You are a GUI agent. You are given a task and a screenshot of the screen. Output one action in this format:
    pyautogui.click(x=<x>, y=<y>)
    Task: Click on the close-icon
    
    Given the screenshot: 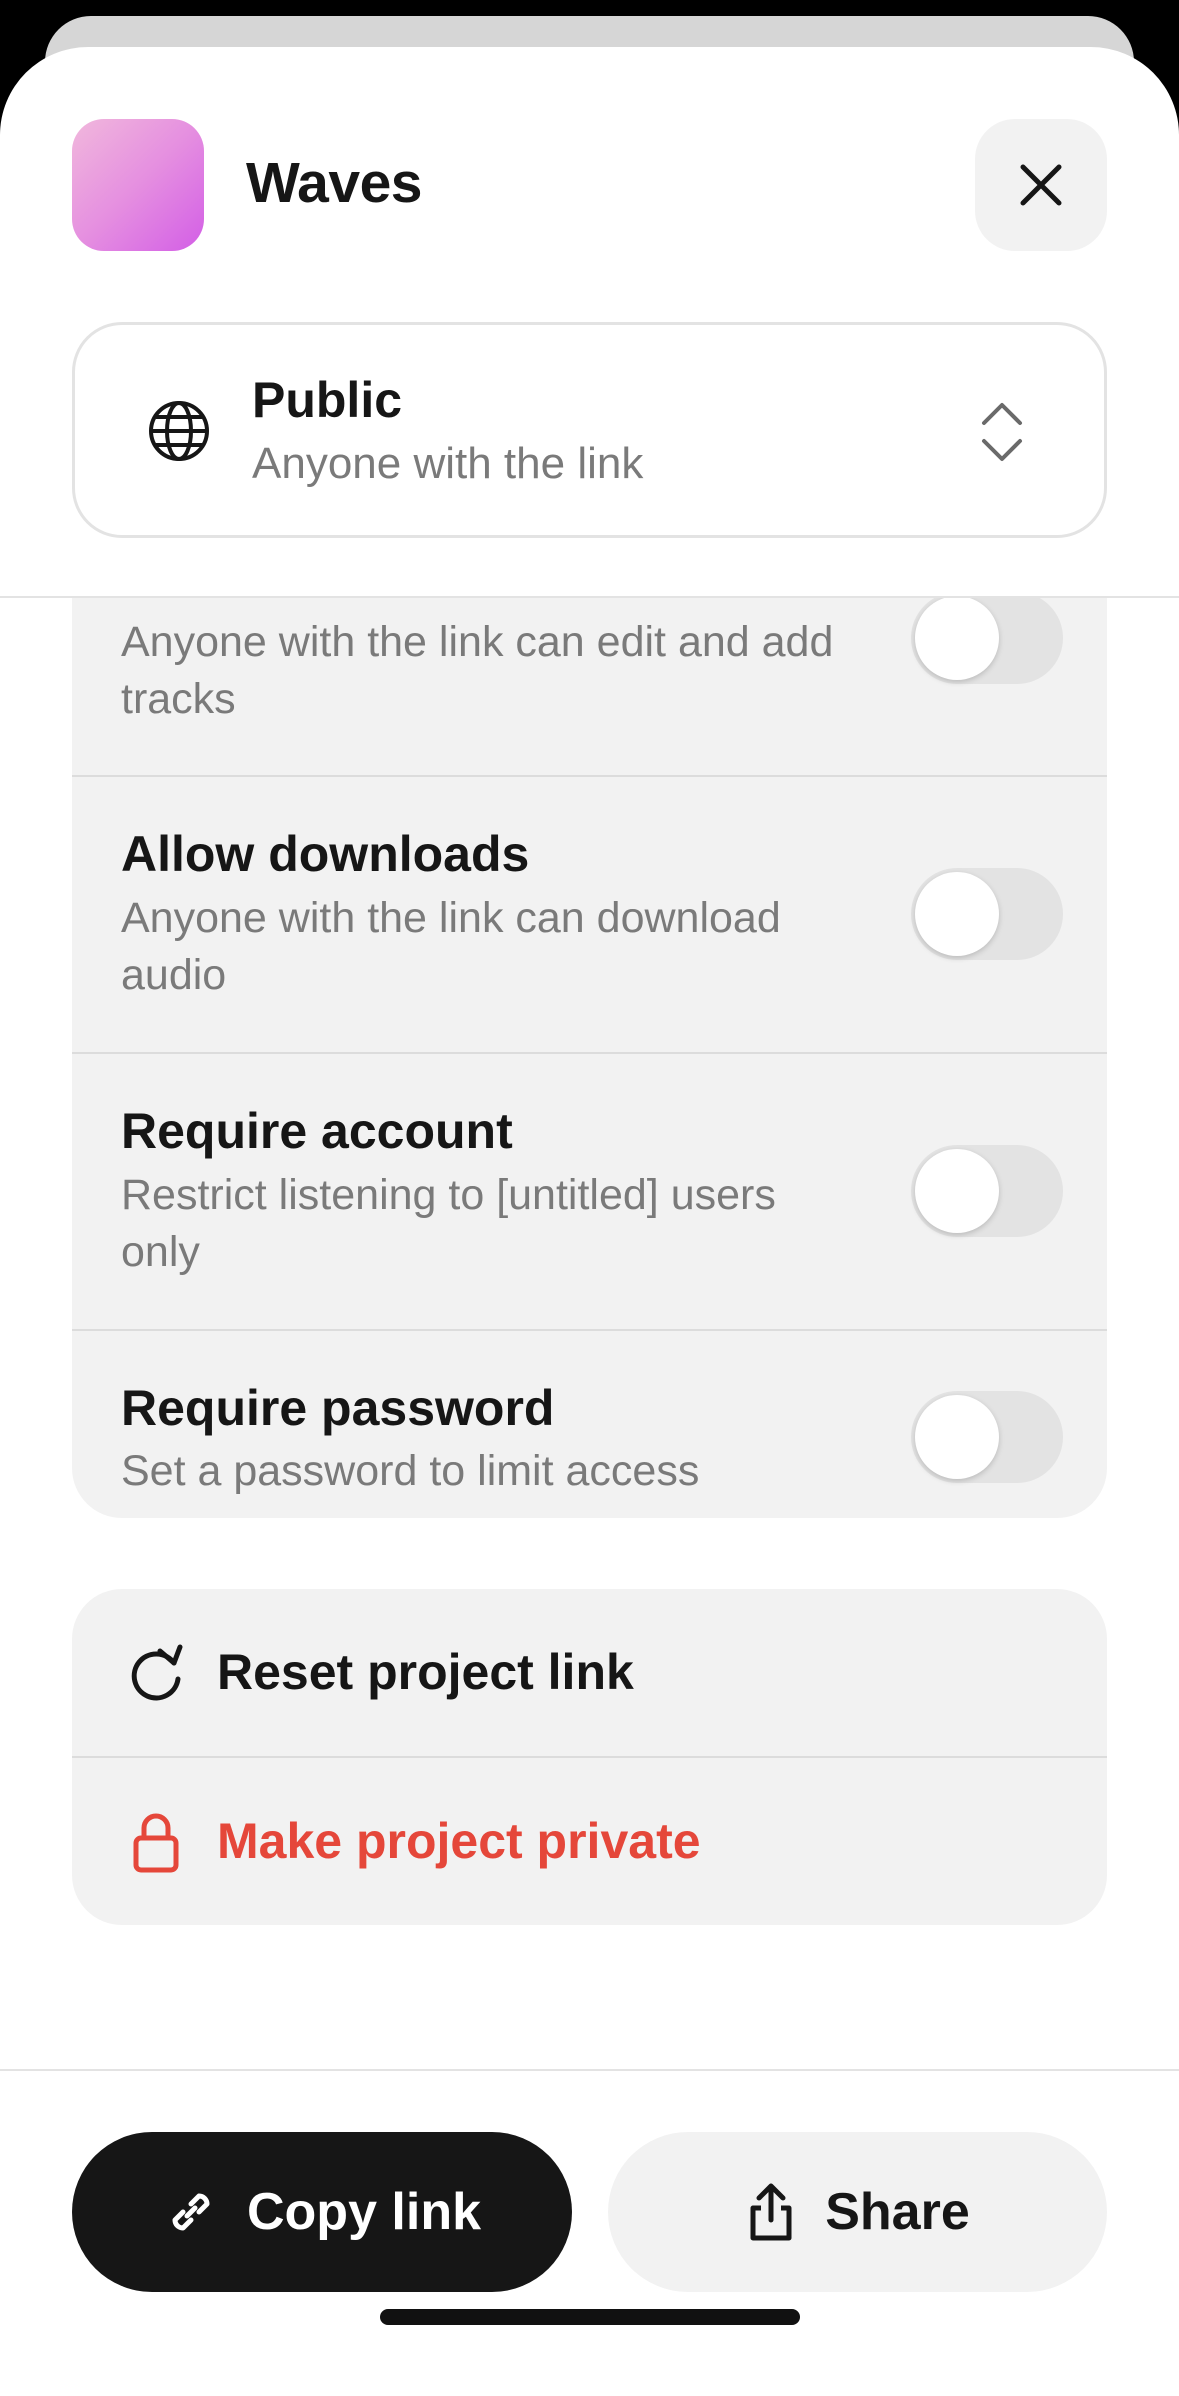 What is the action you would take?
    pyautogui.click(x=1041, y=185)
    